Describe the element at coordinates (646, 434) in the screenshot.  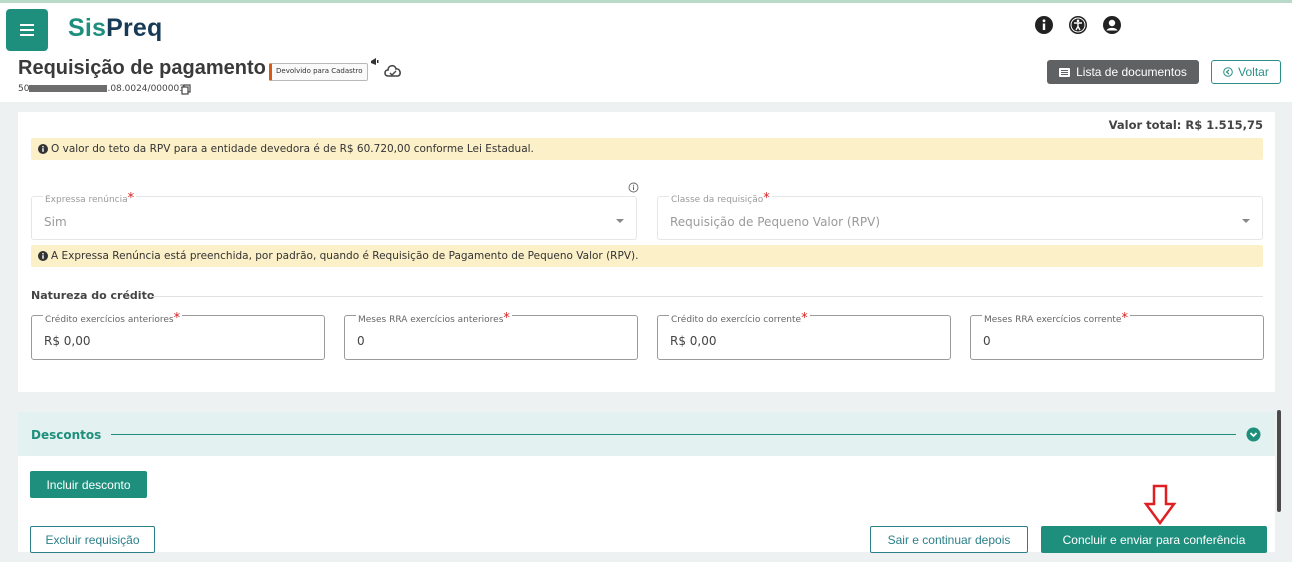
I see `descontos-header: Descontos` at that location.